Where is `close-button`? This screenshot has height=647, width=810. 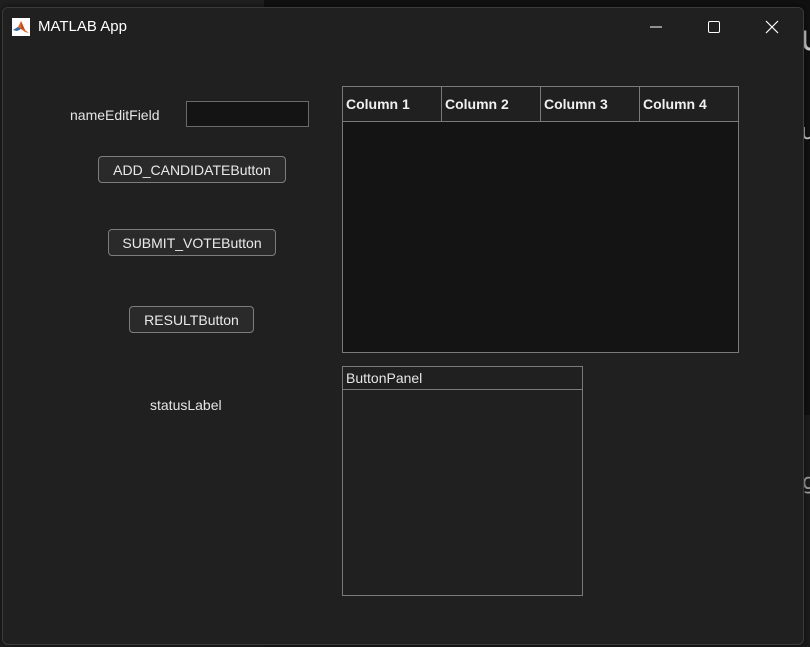 close-button is located at coordinates (772, 27).